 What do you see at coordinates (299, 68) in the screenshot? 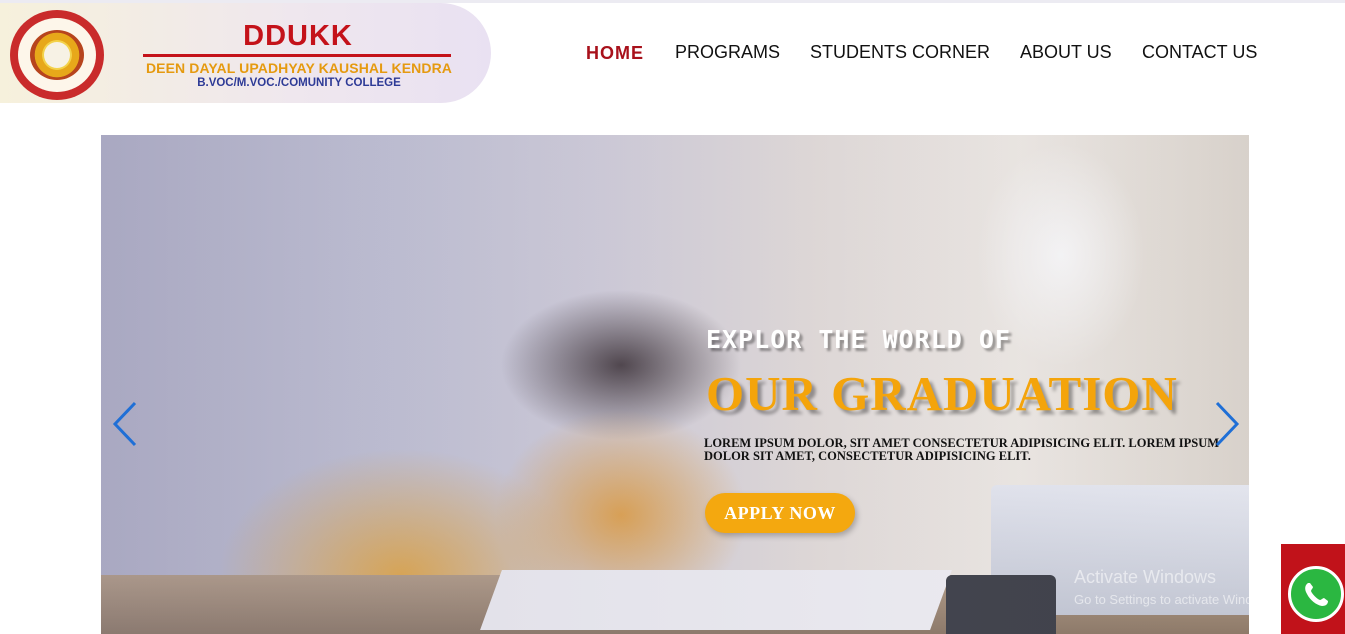
I see `brand-subtitle: DEEN DAYAL UPADHYAY KAUSHAL KENDRA` at bounding box center [299, 68].